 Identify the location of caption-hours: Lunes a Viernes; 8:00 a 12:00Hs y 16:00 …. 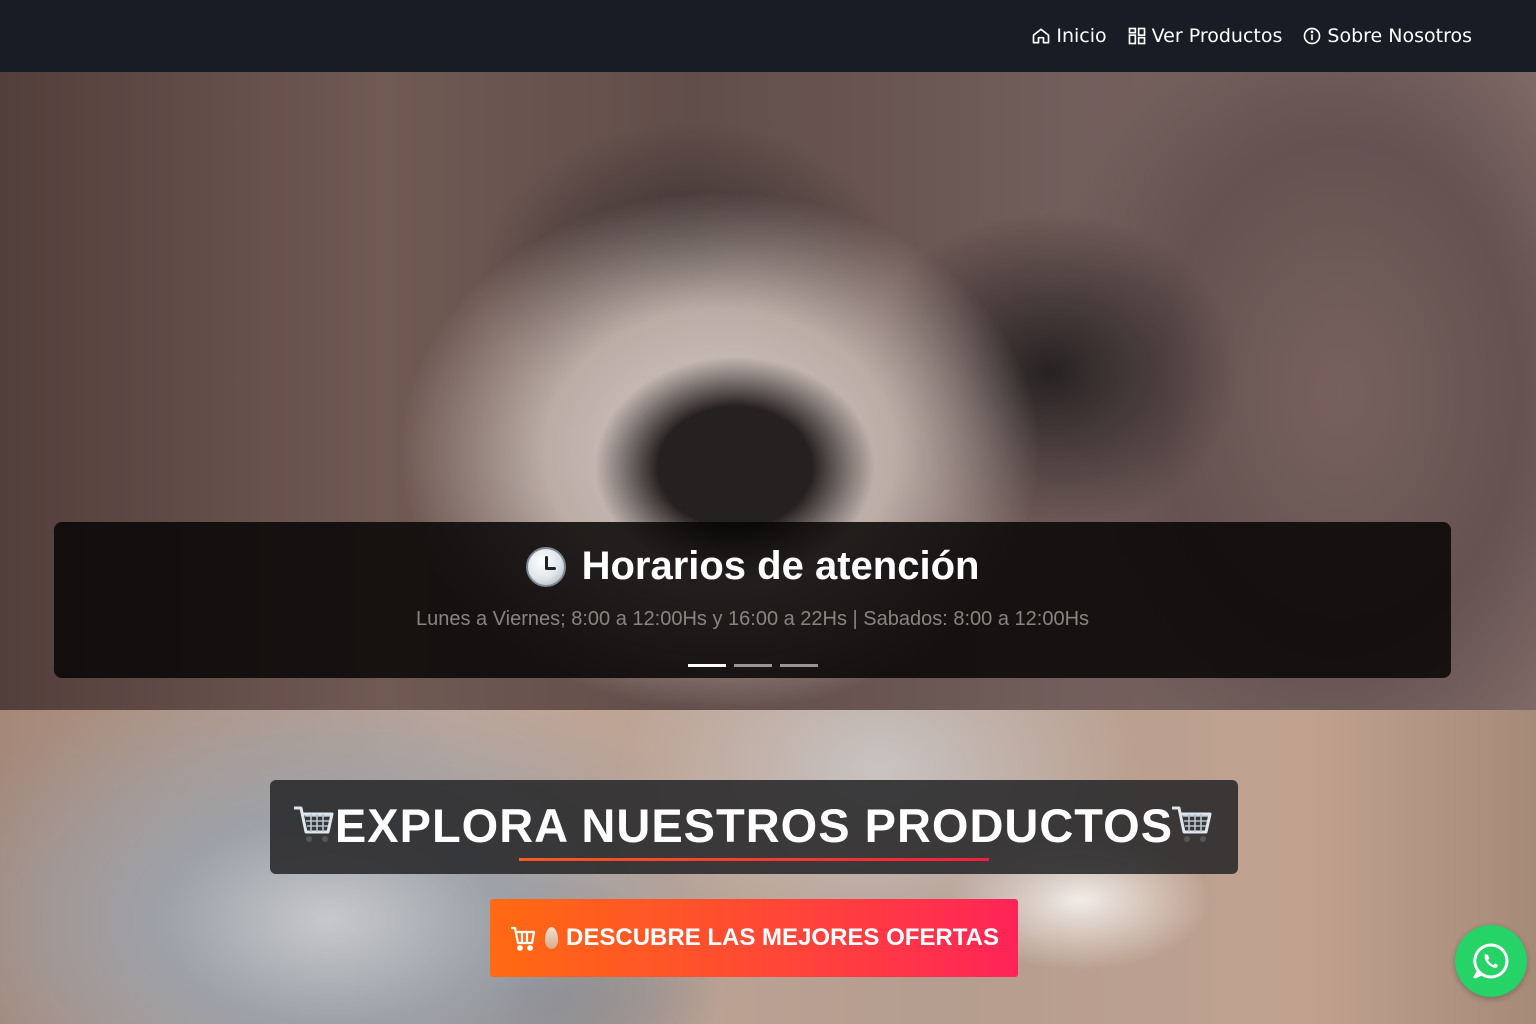
(752, 619).